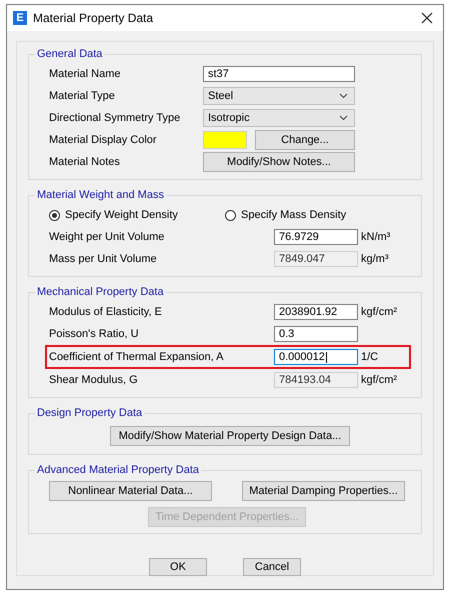 Image resolution: width=450 pixels, height=599 pixels. I want to click on dropdown: Isotropic, so click(279, 118).